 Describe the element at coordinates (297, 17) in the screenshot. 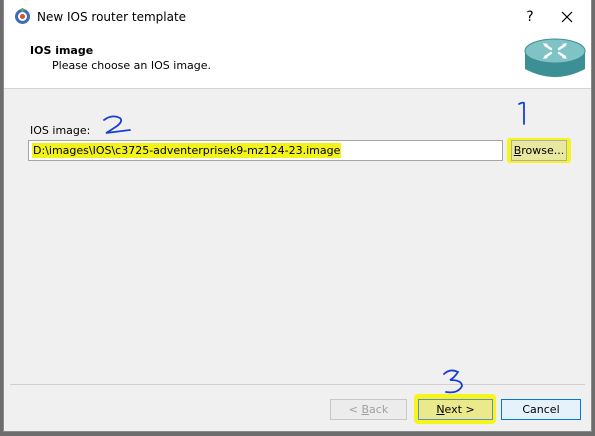

I see `title-bar: New IOS router template ?` at that location.